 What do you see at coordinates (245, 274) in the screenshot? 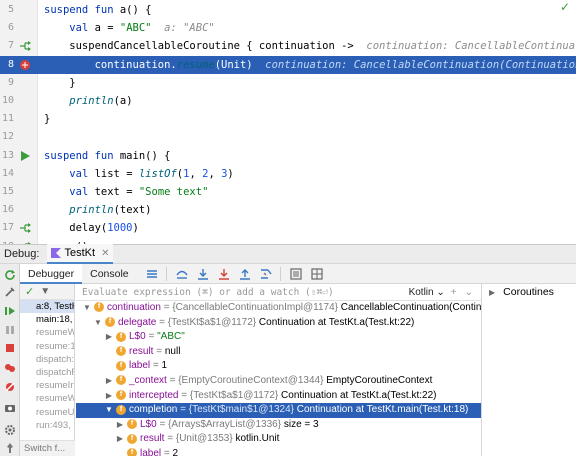
I see `step-out-icon` at bounding box center [245, 274].